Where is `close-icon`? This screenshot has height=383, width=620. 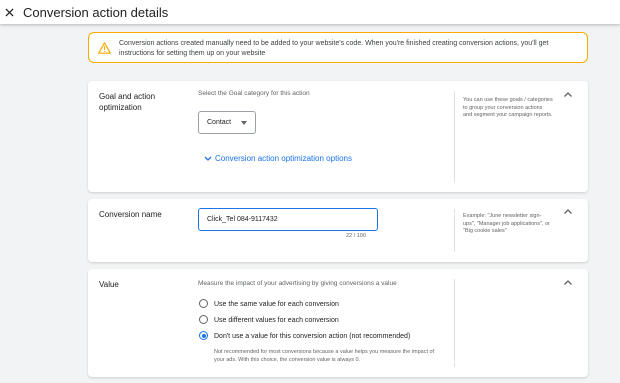
close-icon is located at coordinates (9, 12).